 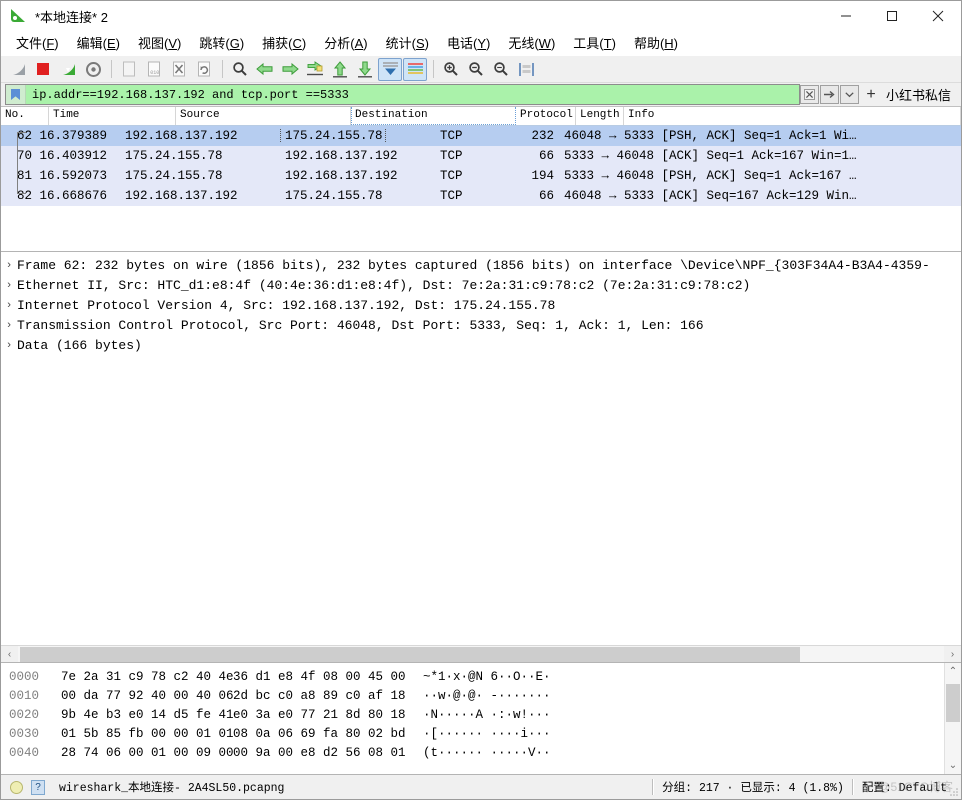 I want to click on reload-file-icon, so click(x=204, y=69).